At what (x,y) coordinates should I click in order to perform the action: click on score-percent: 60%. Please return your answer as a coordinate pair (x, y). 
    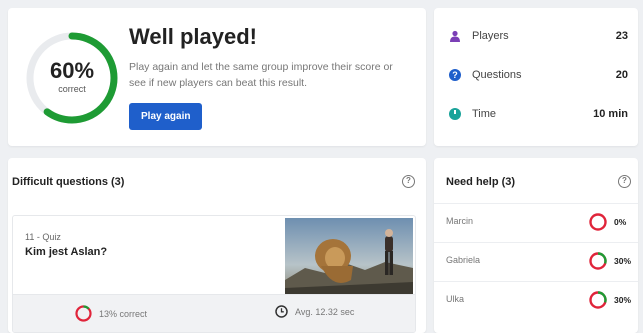
    Looking at the image, I should click on (72, 70).